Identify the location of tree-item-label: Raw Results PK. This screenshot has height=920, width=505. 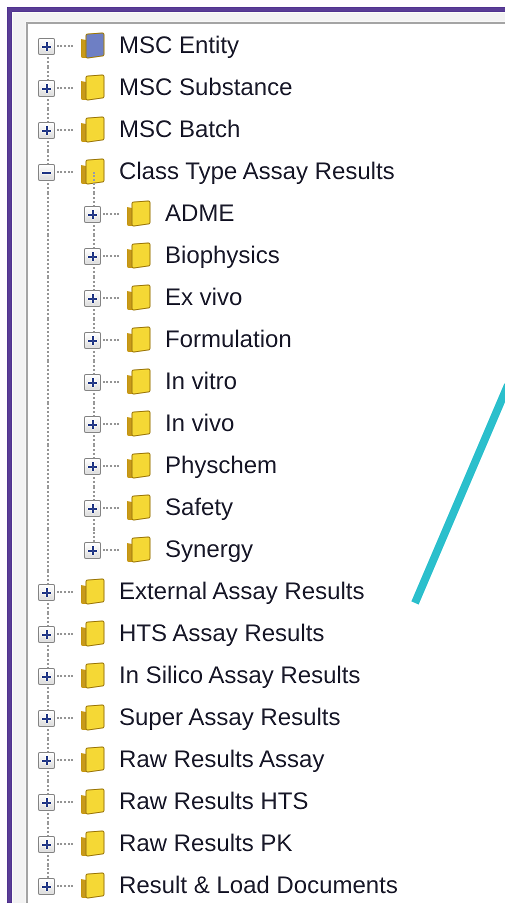
(205, 844).